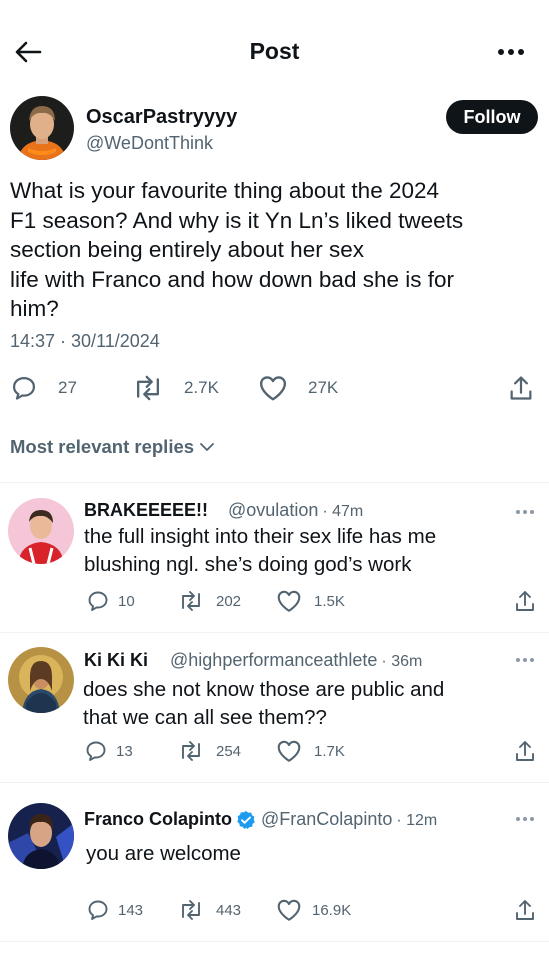  What do you see at coordinates (229, 910) in the screenshot?
I see `repost-count: 443` at bounding box center [229, 910].